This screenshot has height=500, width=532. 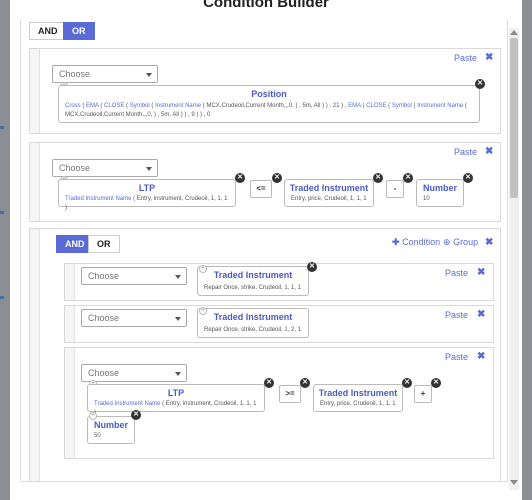 I want to click on operator-minus: -, so click(x=395, y=189).